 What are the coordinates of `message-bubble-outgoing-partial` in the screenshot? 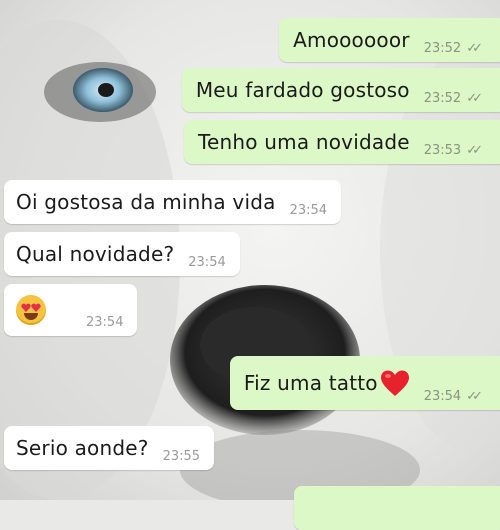 It's located at (397, 508).